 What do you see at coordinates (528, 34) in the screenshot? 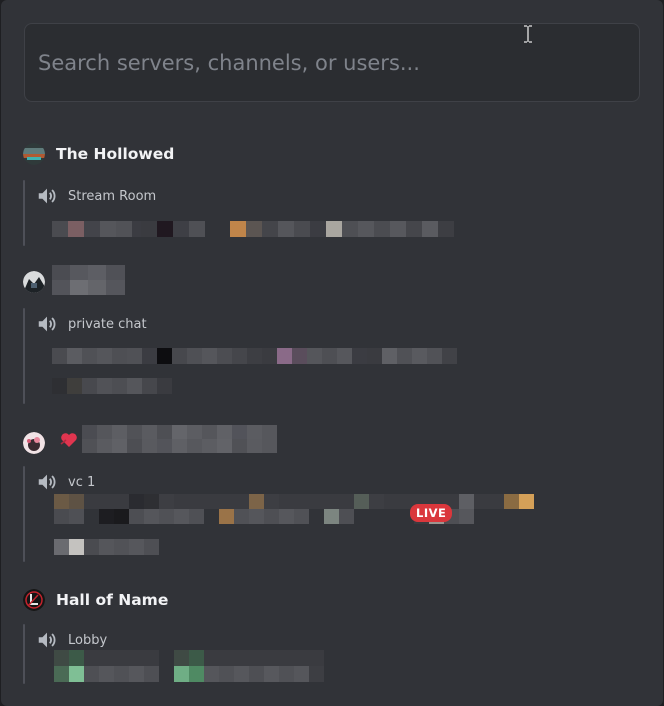
I see `text-cursor-icon` at bounding box center [528, 34].